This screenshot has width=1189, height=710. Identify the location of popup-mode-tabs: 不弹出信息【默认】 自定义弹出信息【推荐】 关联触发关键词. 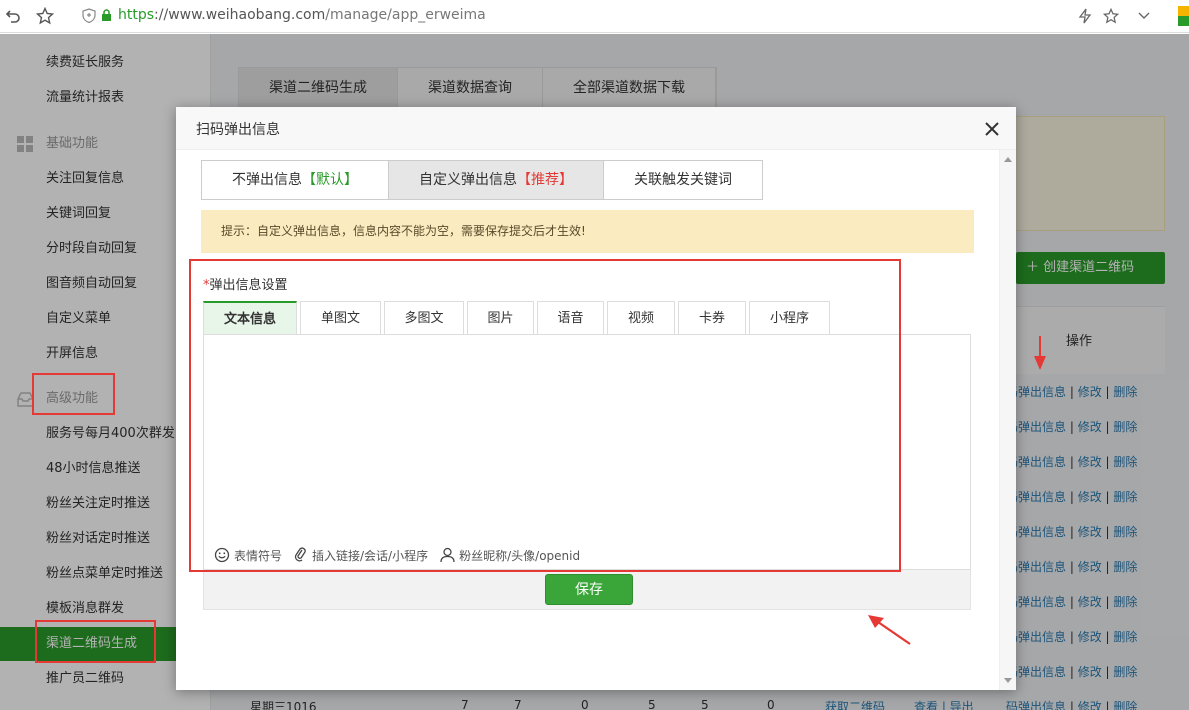
(482, 180).